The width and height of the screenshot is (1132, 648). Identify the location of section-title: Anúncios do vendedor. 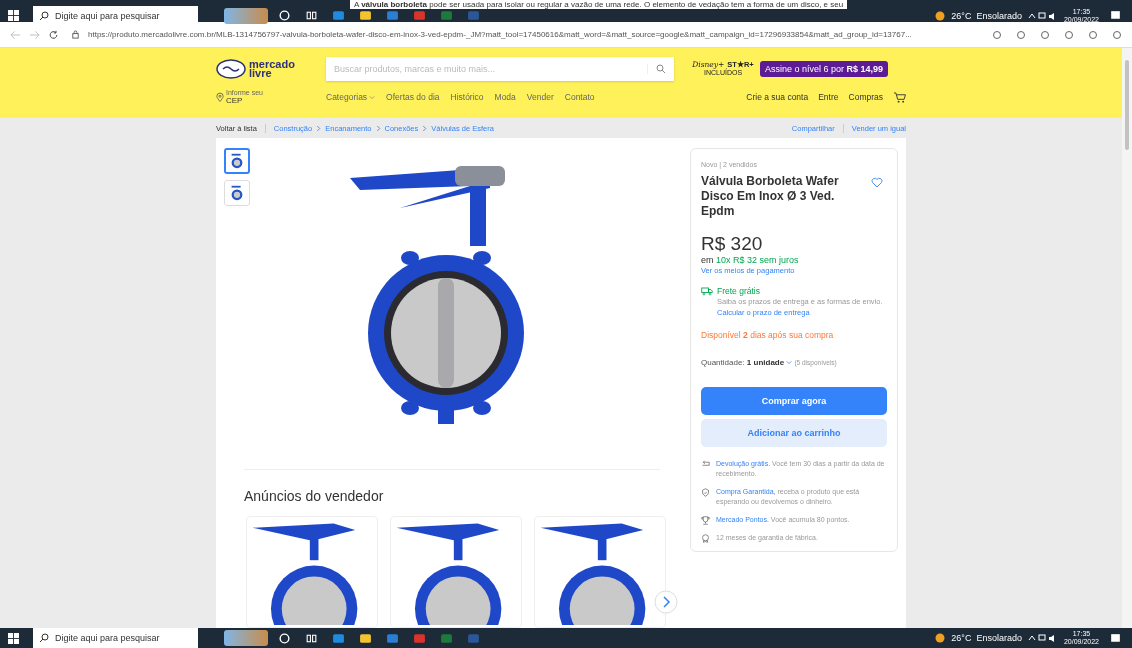
(314, 496).